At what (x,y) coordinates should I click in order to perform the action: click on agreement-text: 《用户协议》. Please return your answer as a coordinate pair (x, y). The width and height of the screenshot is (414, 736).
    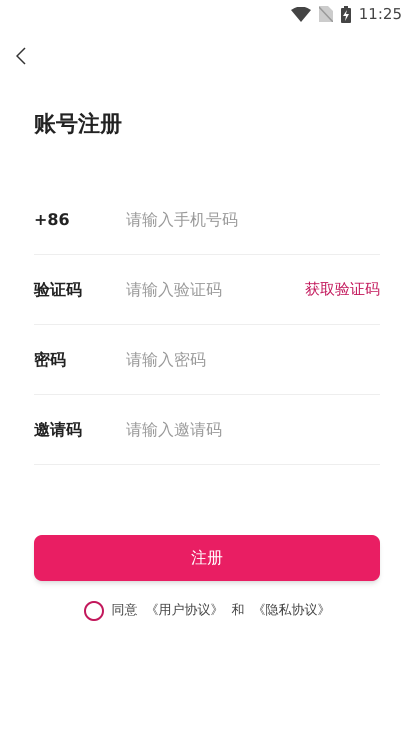
    Looking at the image, I should click on (185, 611).